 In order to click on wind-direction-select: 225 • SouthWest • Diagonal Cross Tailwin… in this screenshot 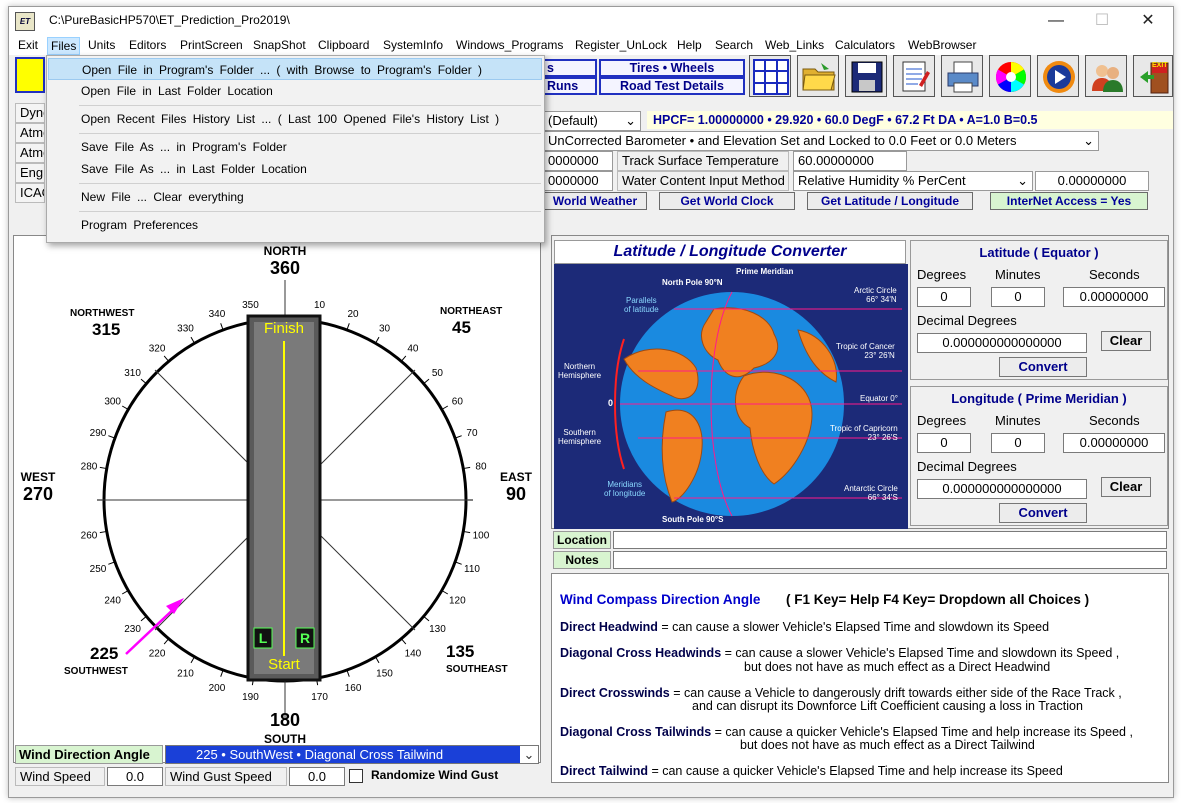, I will do `click(352, 754)`.